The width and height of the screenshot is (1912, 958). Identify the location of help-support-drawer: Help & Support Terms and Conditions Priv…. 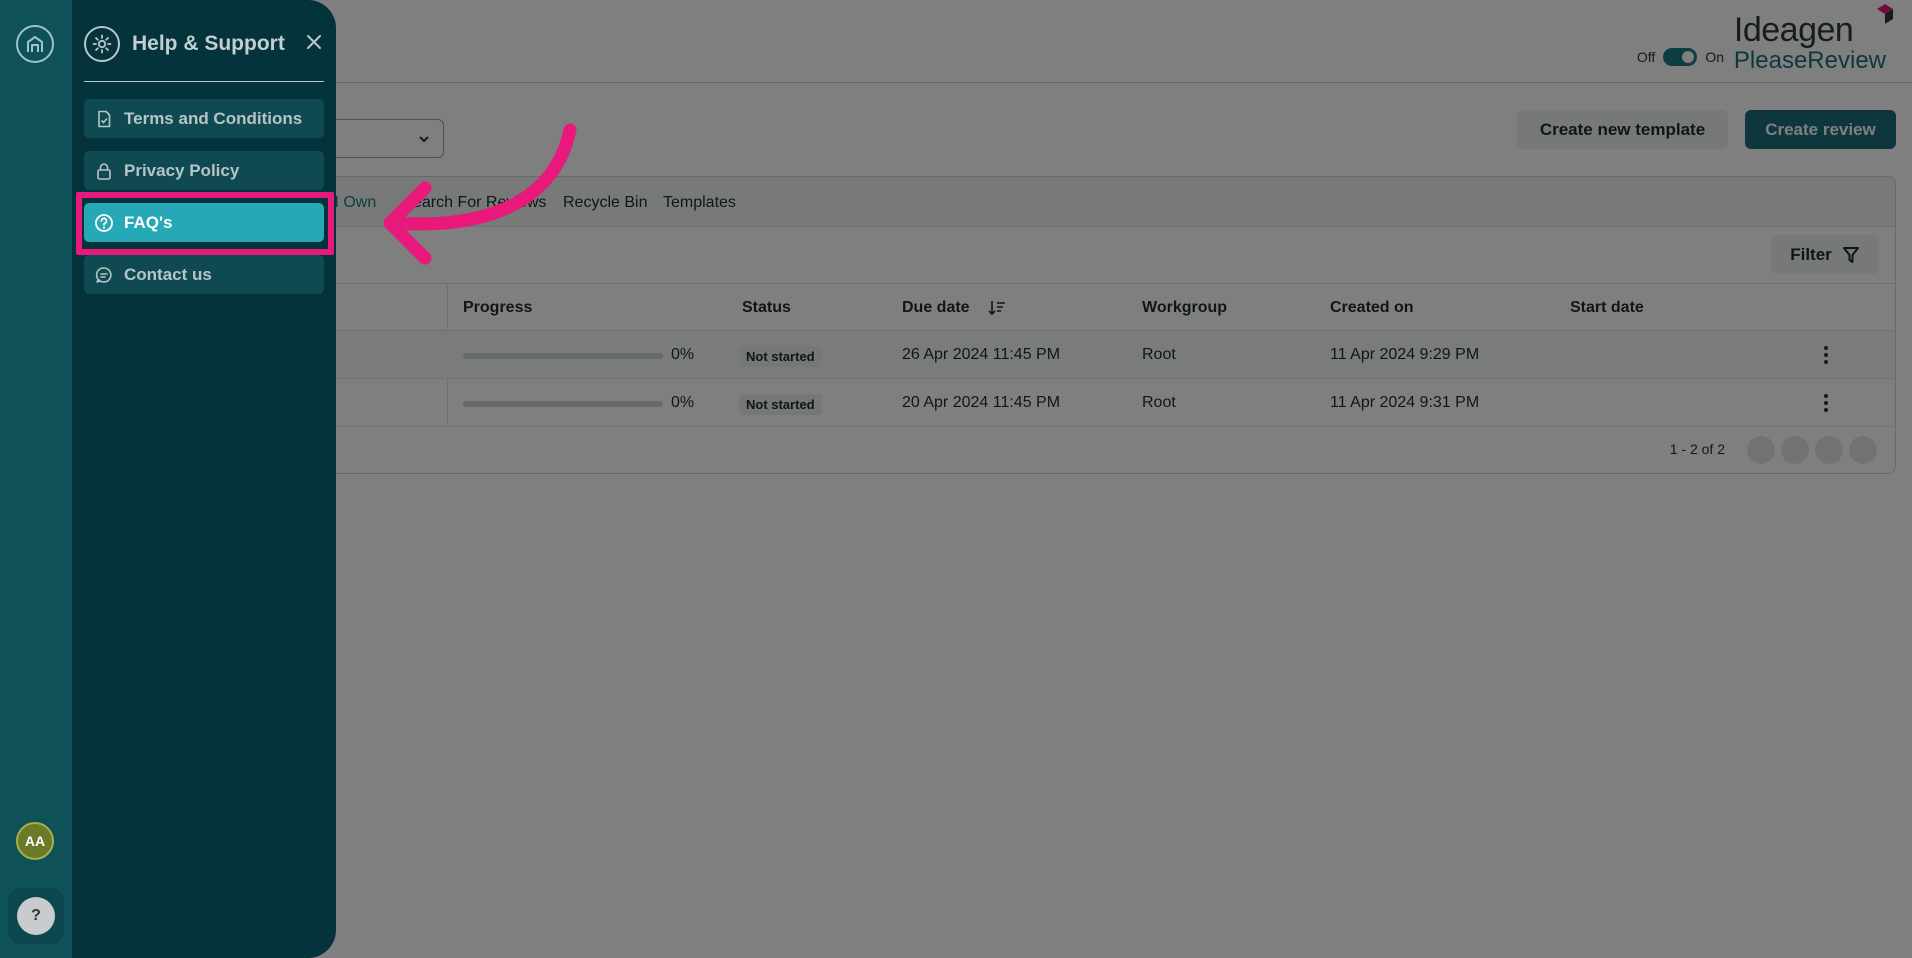
(204, 479).